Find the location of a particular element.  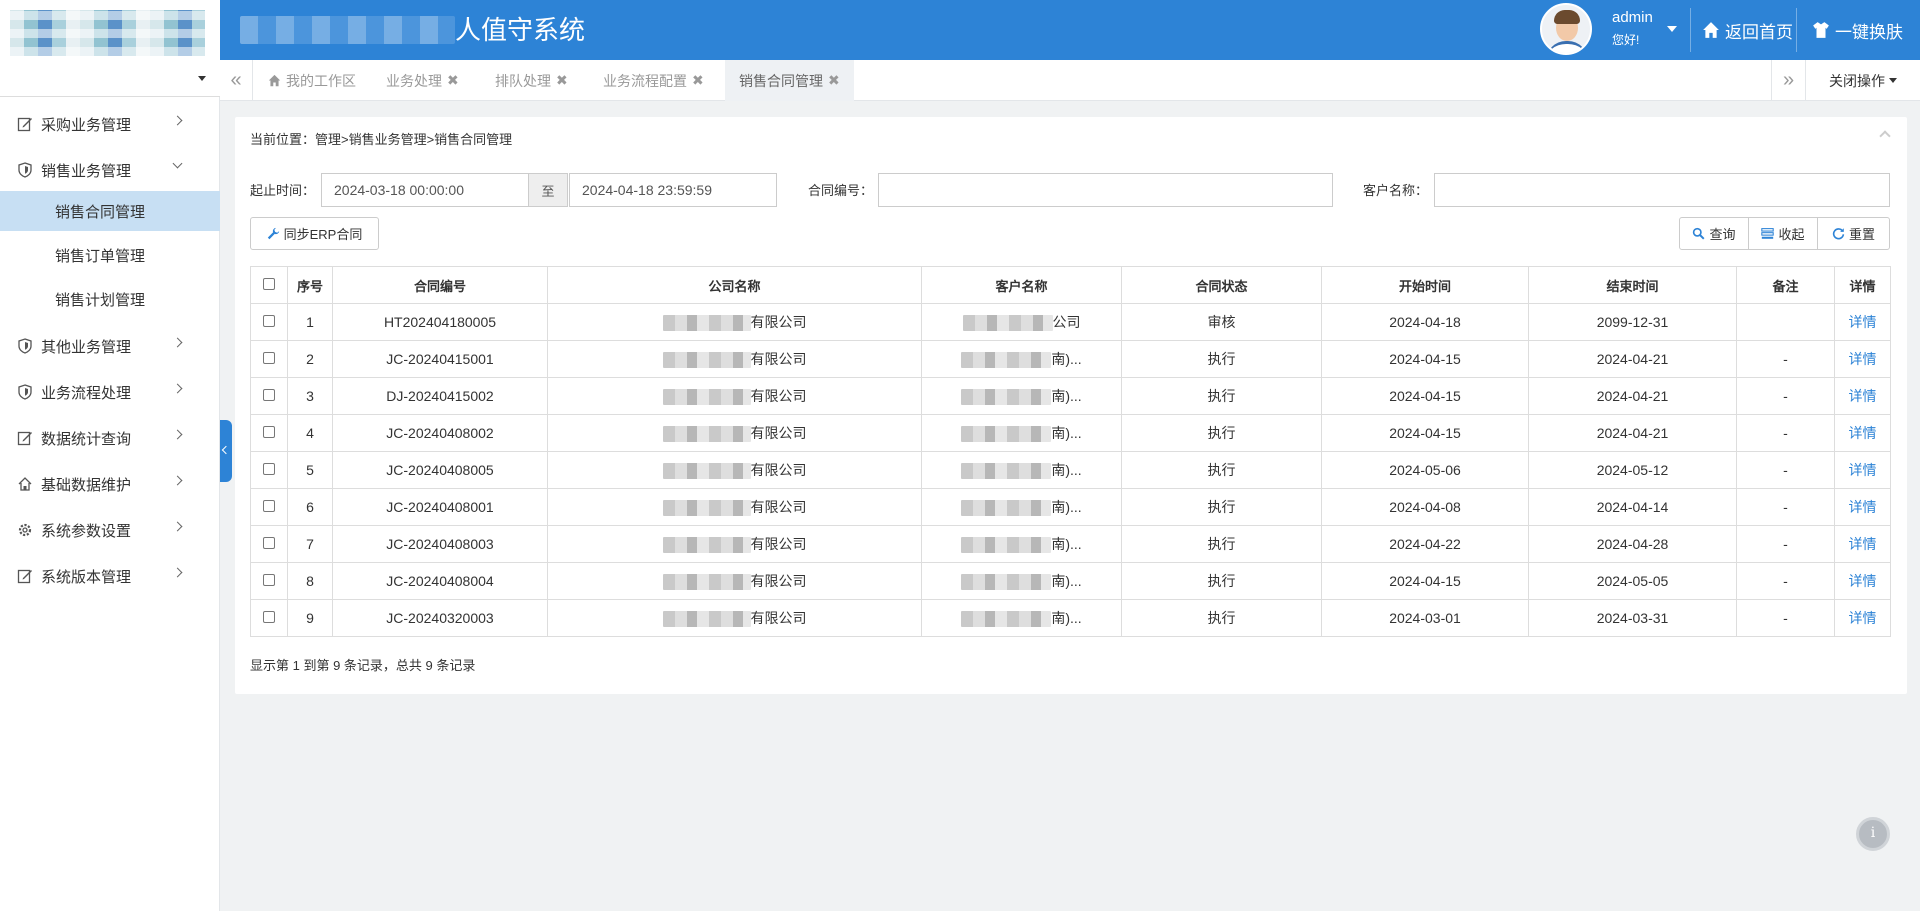

sidebar-item-label: 其他业务管理 is located at coordinates (86, 347).